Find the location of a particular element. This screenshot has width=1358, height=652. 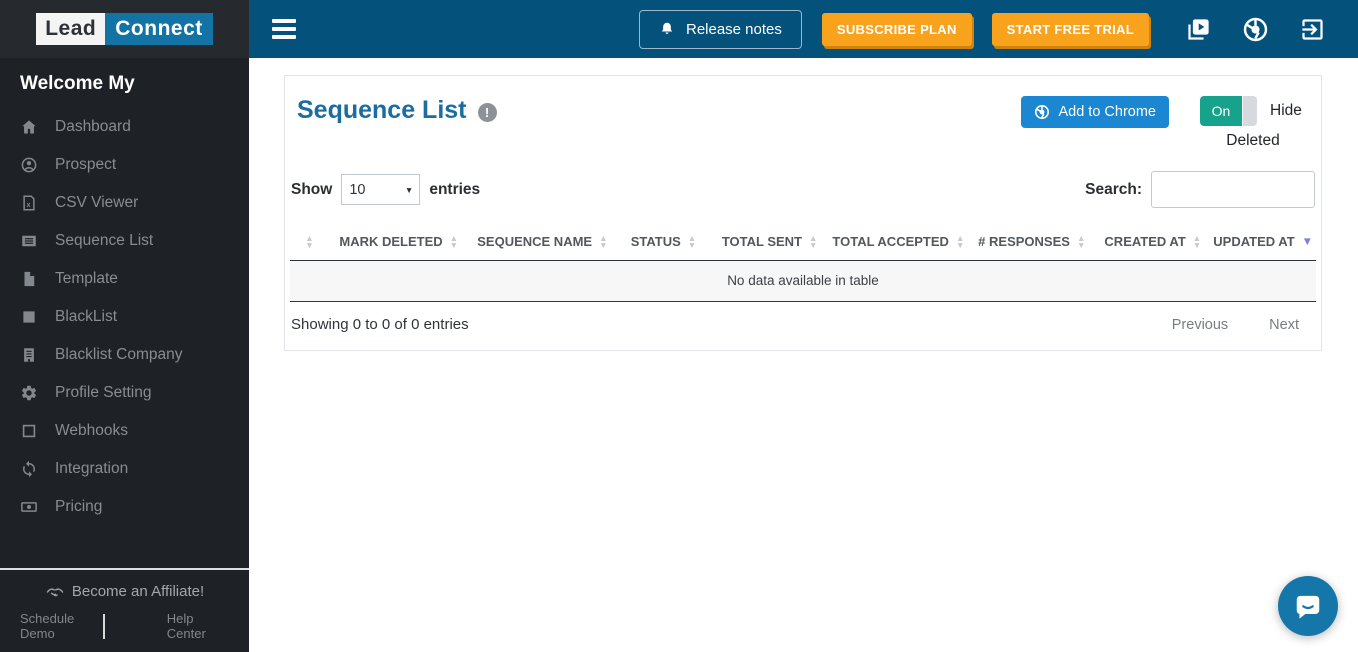

sidebar-item-dashboard: Dashboard is located at coordinates (124, 127).